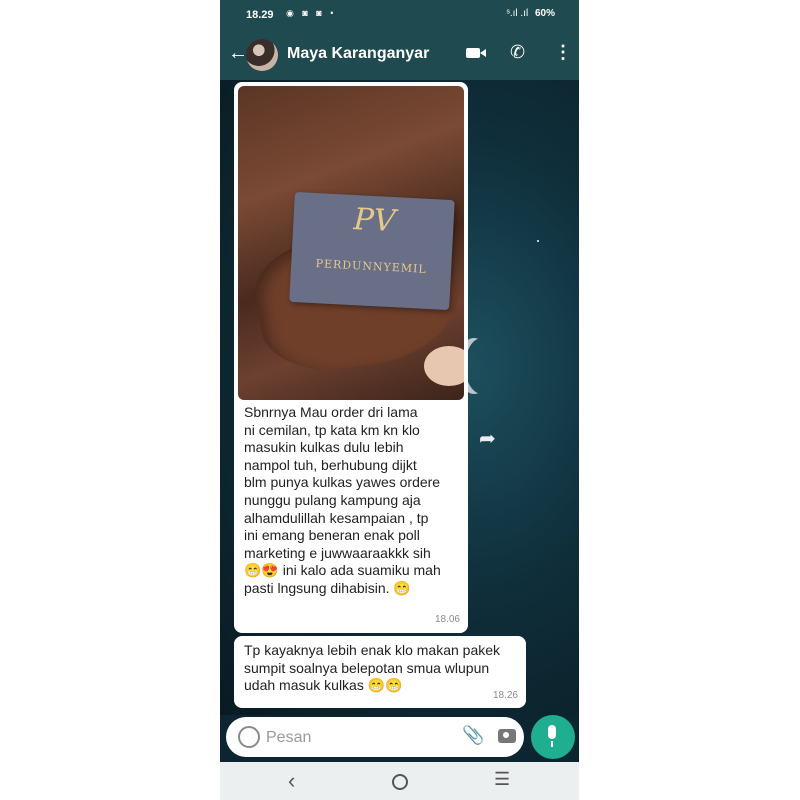  Describe the element at coordinates (238, 53) in the screenshot. I see `back-arrow-icon: ←` at that location.